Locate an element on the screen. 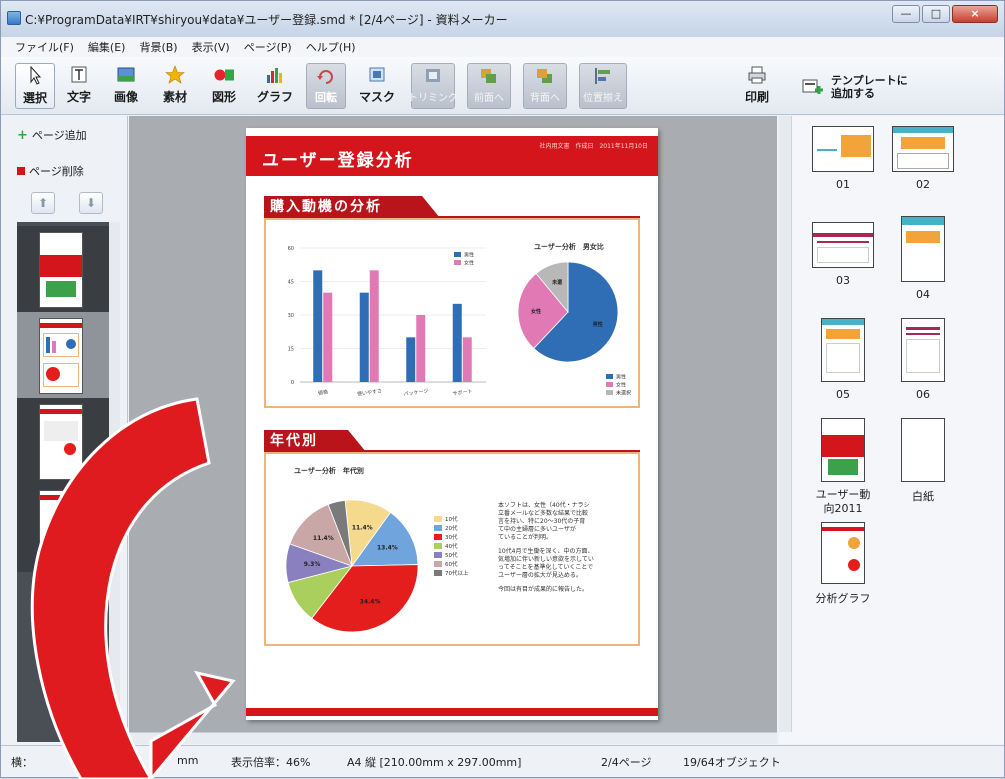 The width and height of the screenshot is (1005, 779). text-tool-button: 文字 is located at coordinates (79, 86).